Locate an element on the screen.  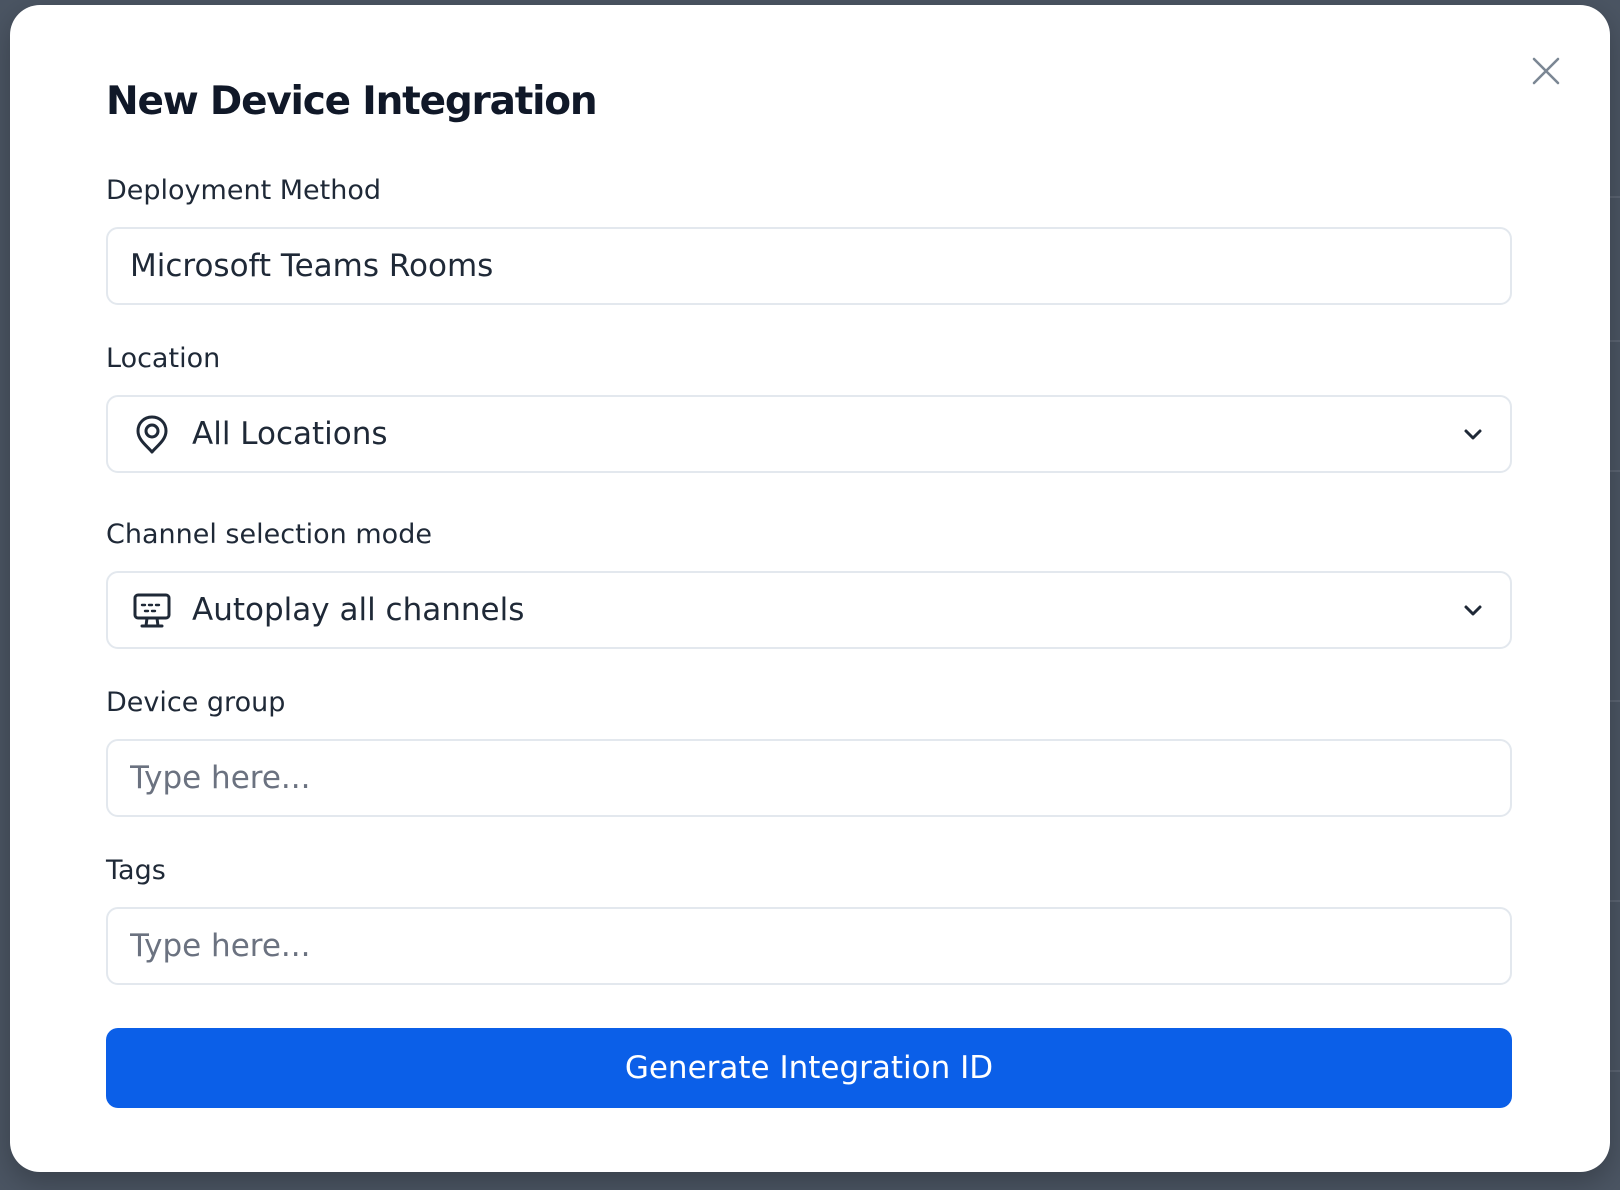
tags-label: Tags is located at coordinates (136, 870).